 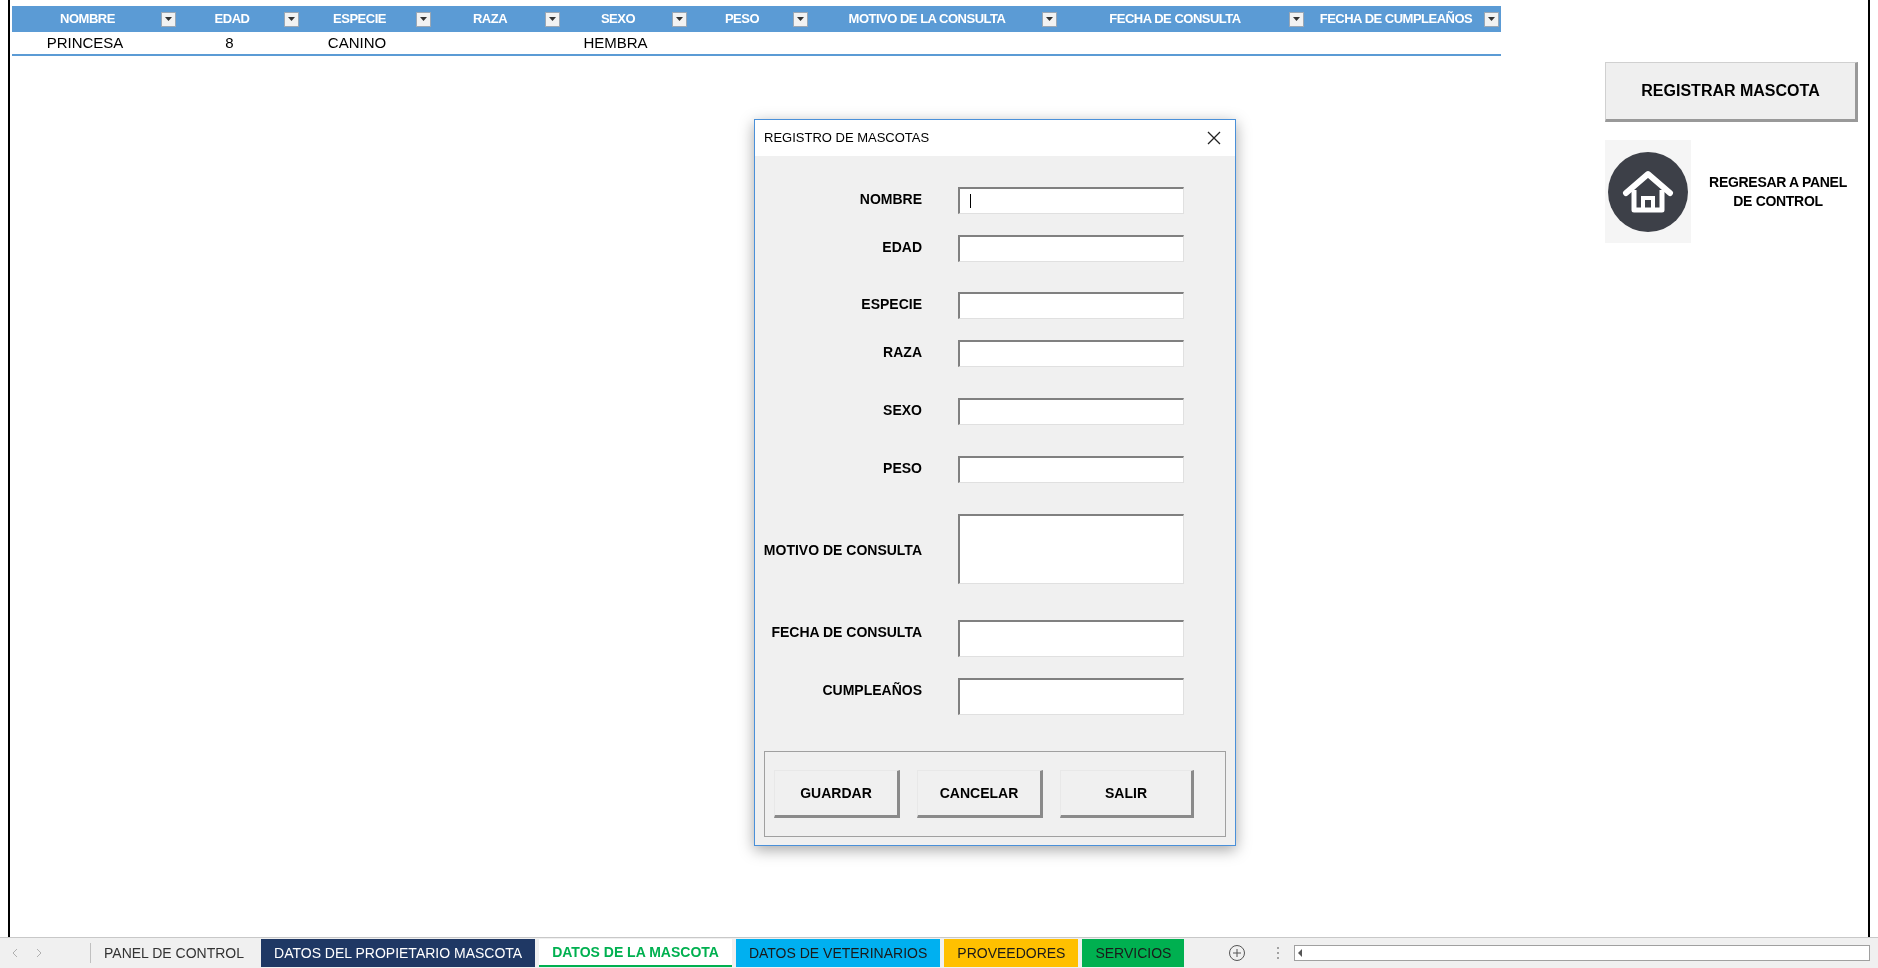 What do you see at coordinates (1648, 191) in the screenshot?
I see `home-icon` at bounding box center [1648, 191].